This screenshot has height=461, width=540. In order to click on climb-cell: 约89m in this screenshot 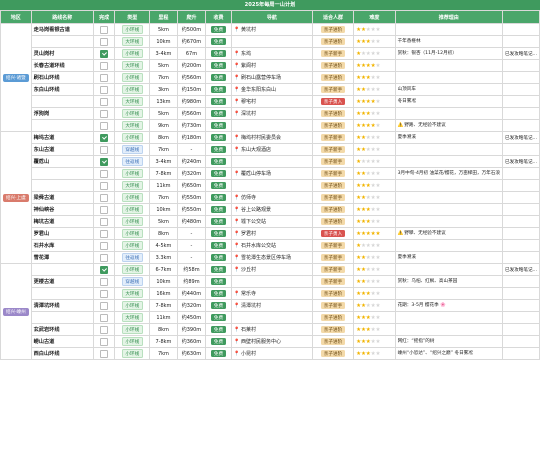, I will do `click(191, 281)`.